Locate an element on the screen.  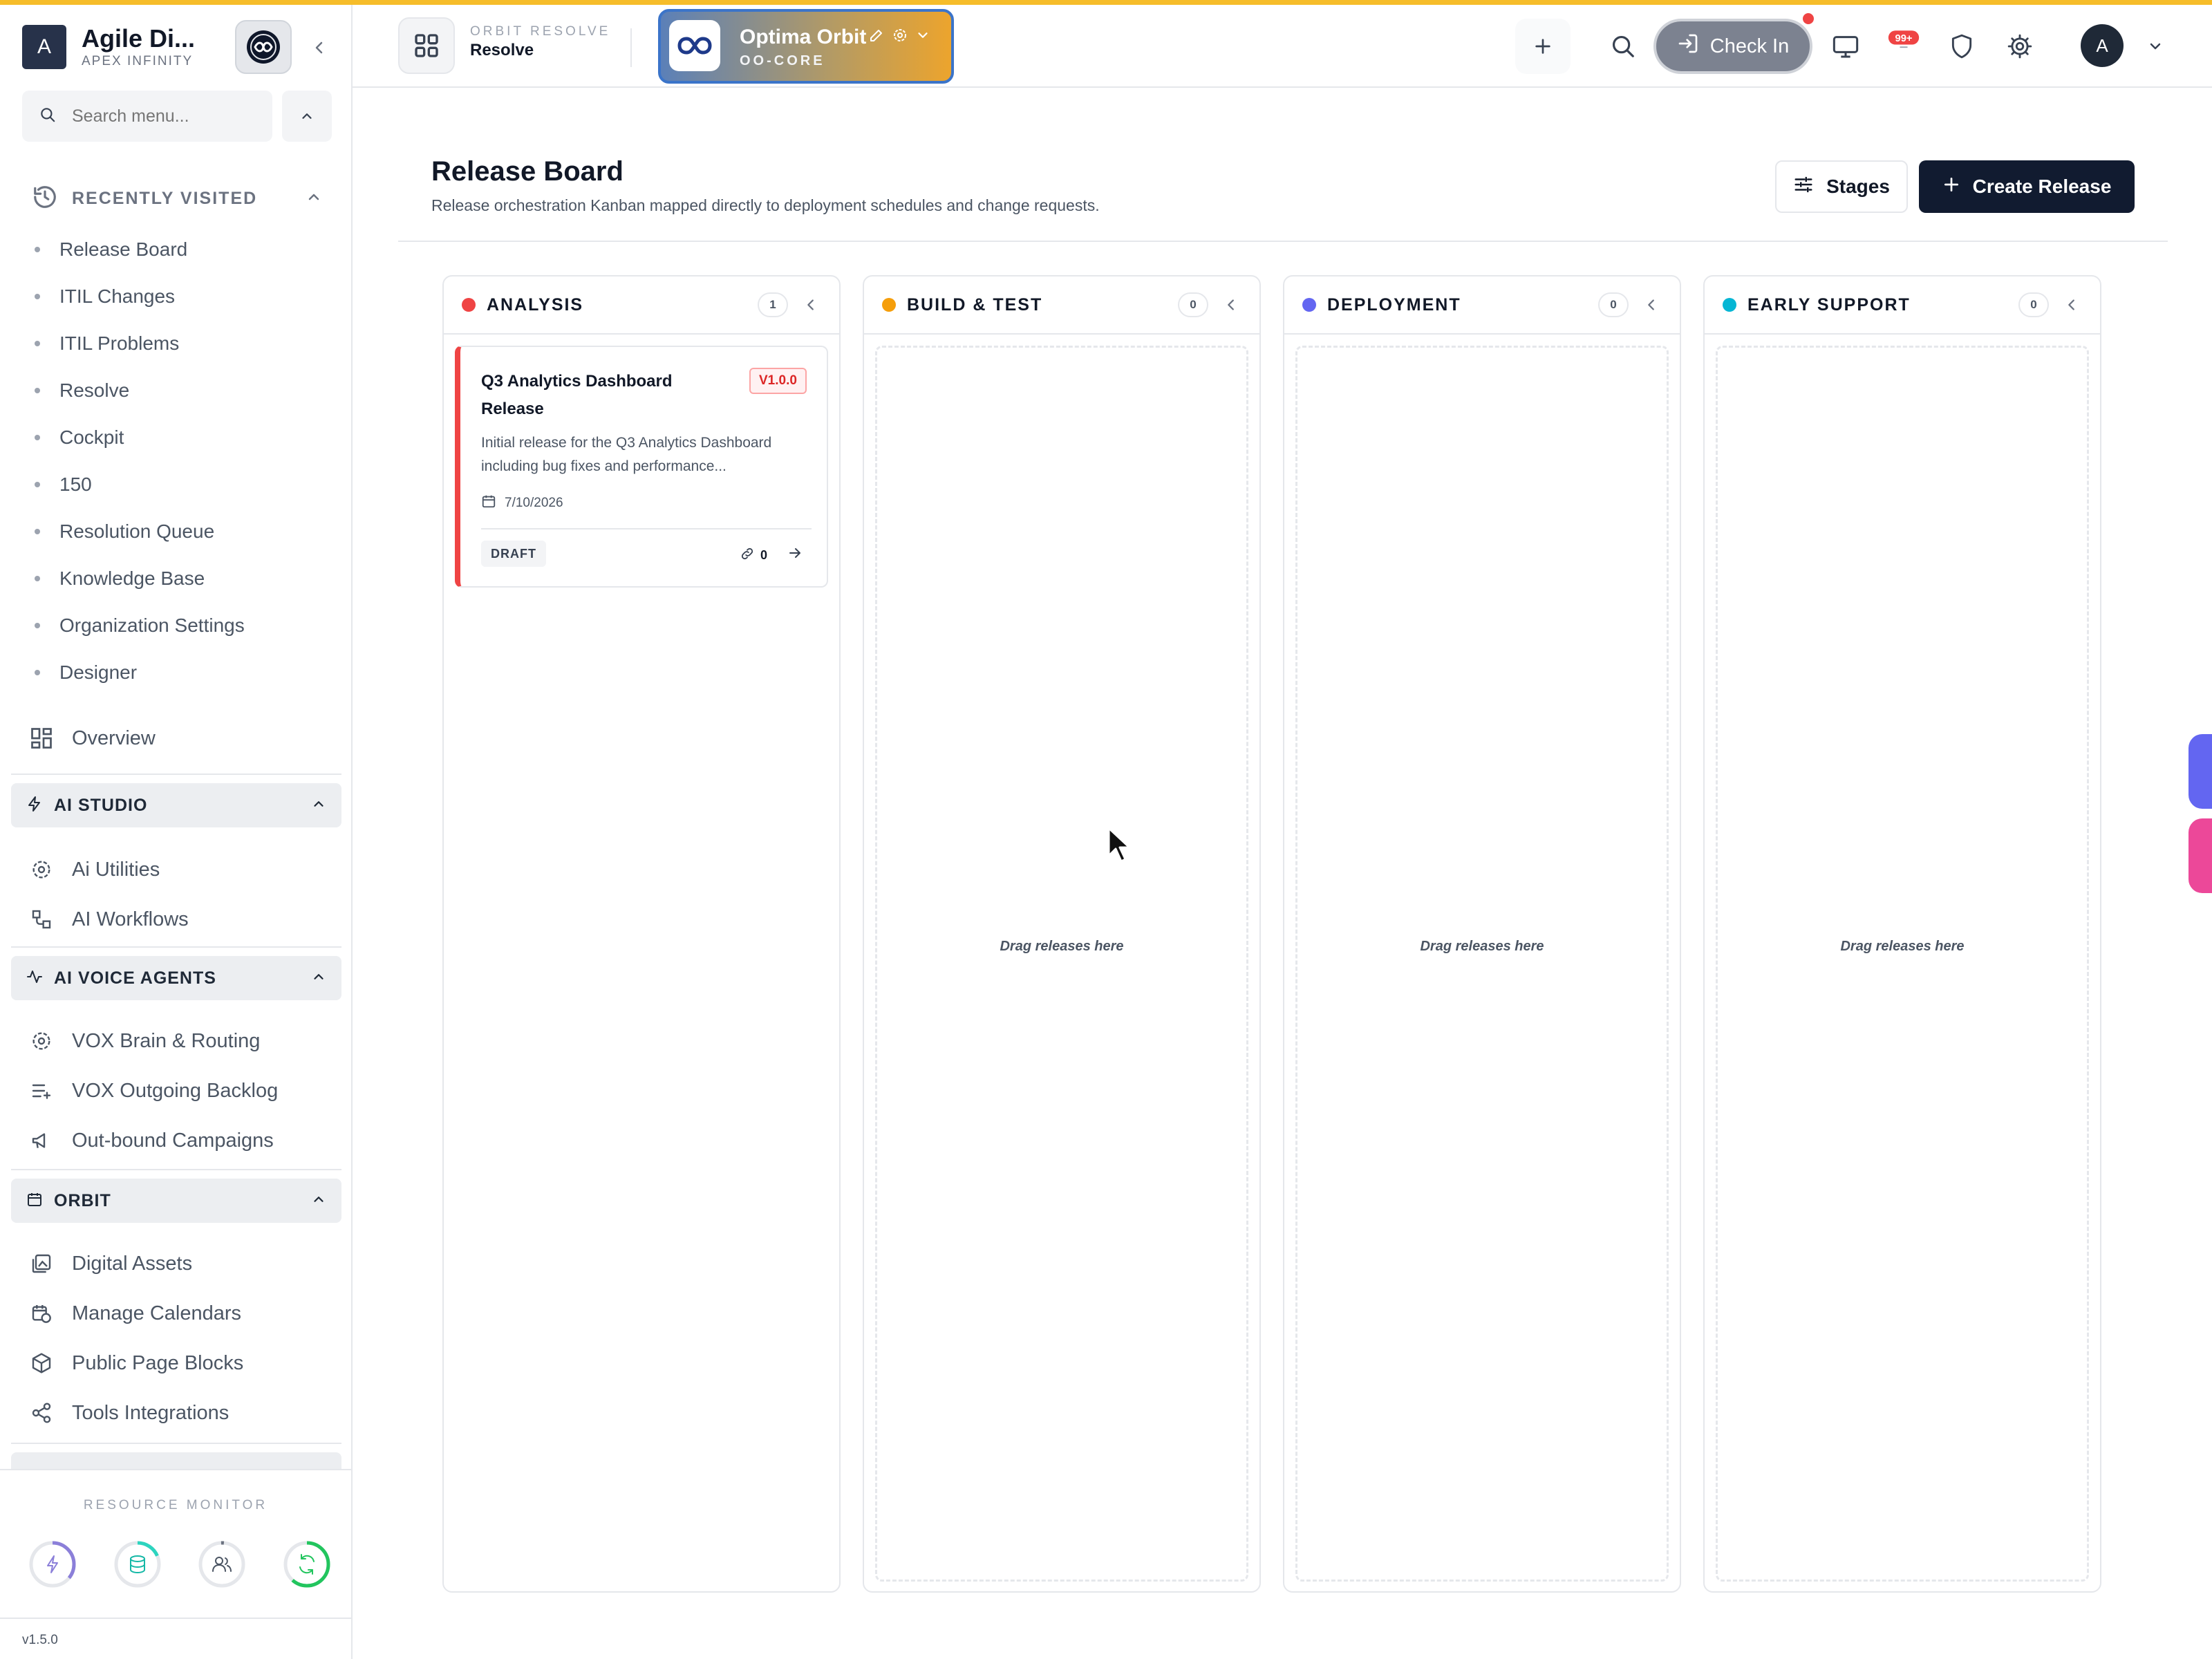
orbit-logo-icon is located at coordinates (263, 47).